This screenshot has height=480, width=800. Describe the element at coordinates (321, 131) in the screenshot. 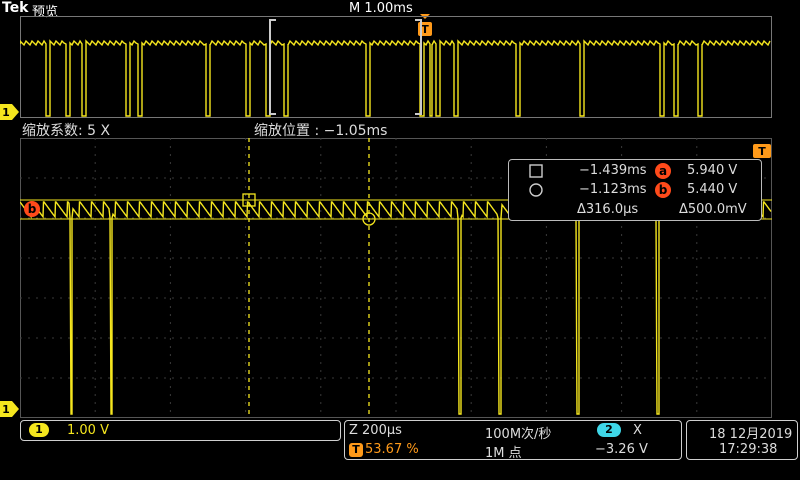

I see `zoom-position-label: 缩放位置 : −1.05ms` at that location.